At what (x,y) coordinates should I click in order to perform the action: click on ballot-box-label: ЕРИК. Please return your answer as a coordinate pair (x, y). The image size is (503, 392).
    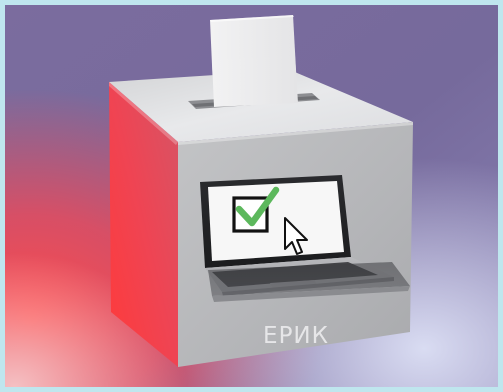
    Looking at the image, I should click on (296, 336).